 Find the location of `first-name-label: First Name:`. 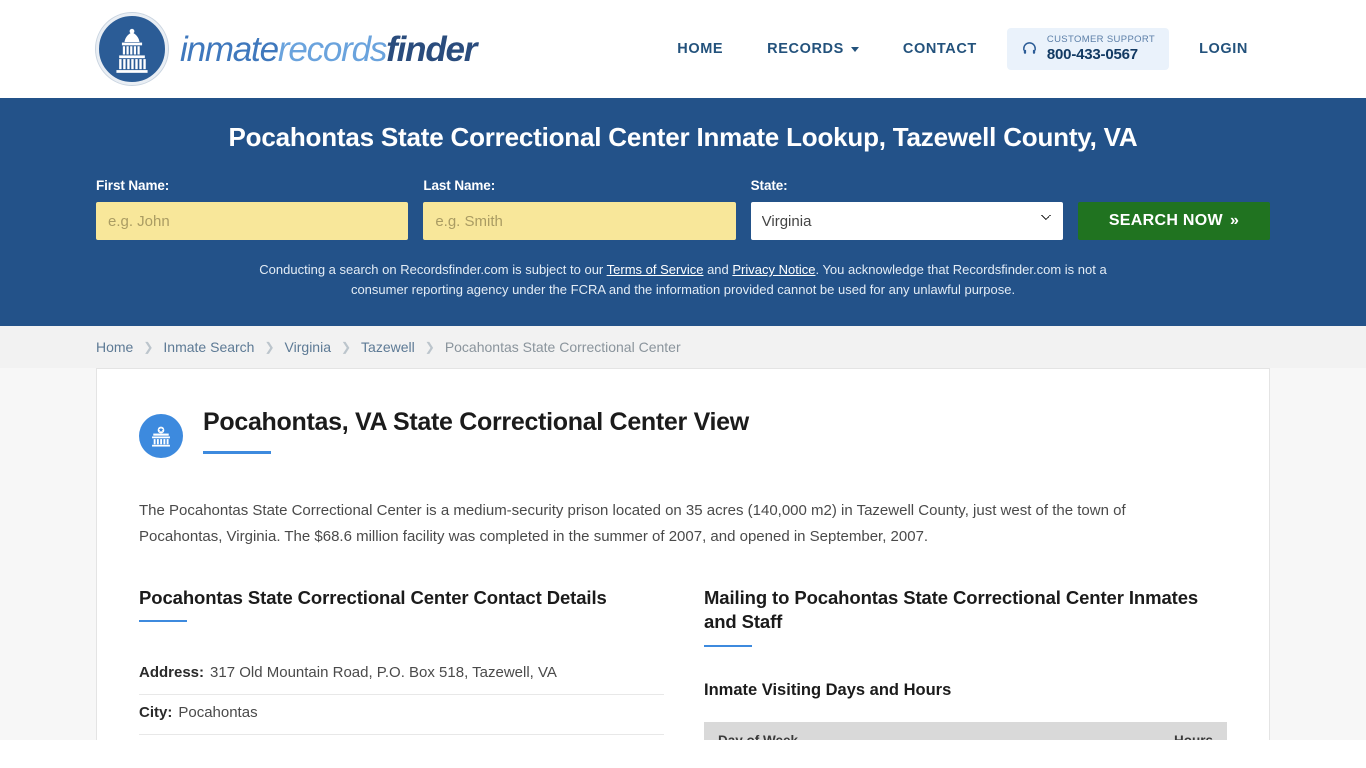

first-name-label: First Name: is located at coordinates (133, 185).